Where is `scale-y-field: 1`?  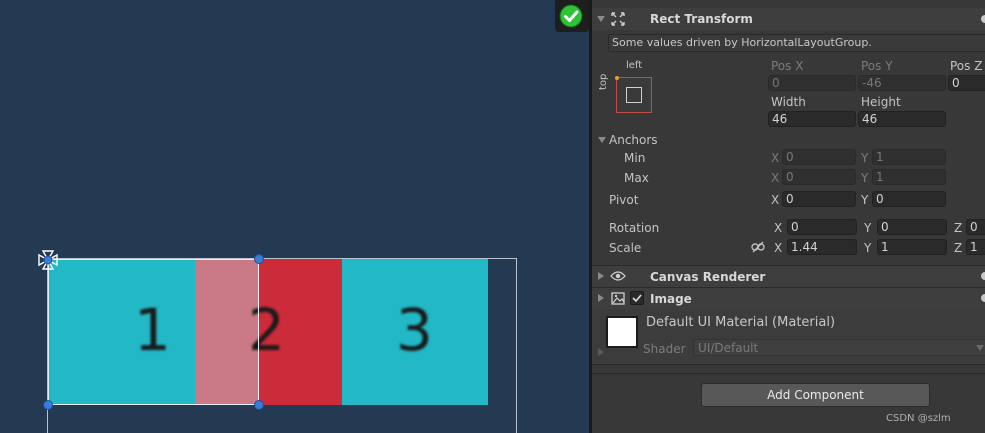
scale-y-field: 1 is located at coordinates (912, 247).